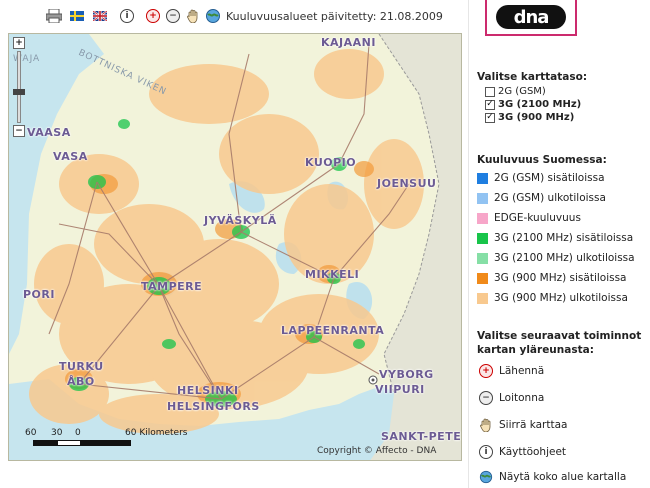 The height and width of the screenshot is (488, 650). I want to click on legend-item: 3G (900 MHz) sisätiloissa, so click(552, 278).